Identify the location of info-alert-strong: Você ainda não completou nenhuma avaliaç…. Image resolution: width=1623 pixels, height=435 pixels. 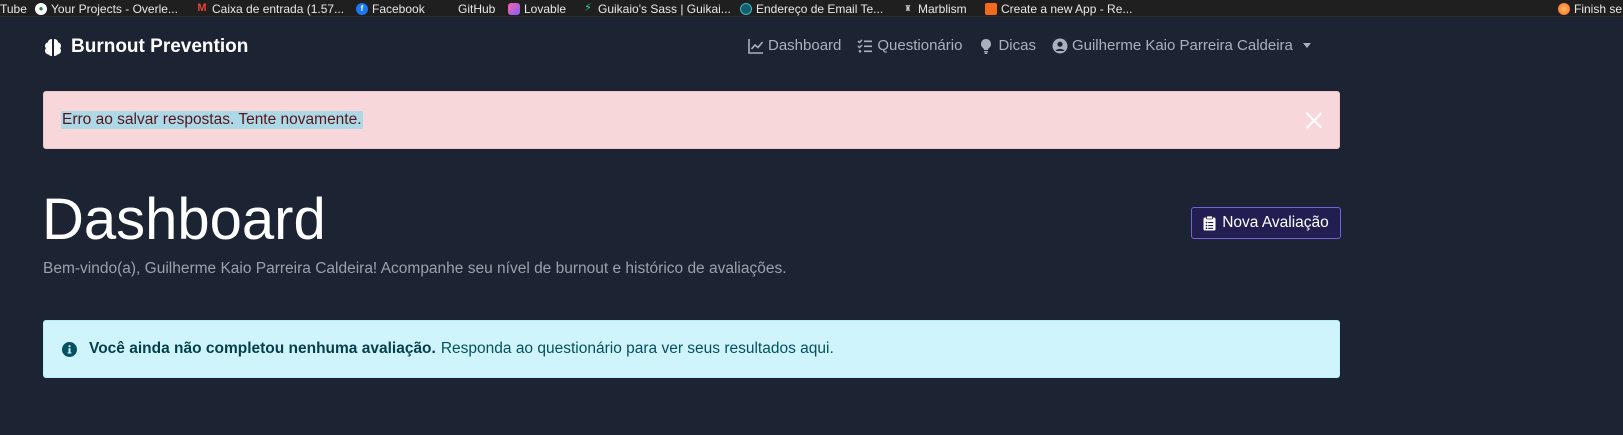
(262, 348).